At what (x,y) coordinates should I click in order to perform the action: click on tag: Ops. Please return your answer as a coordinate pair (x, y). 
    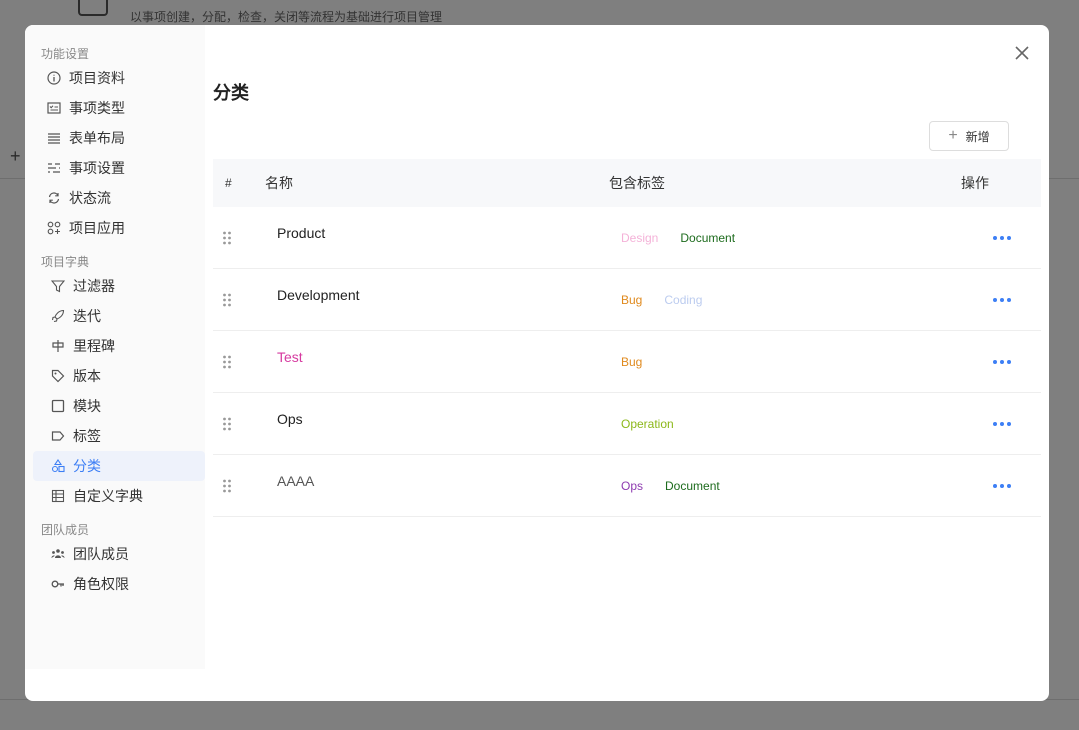
    Looking at the image, I should click on (632, 486).